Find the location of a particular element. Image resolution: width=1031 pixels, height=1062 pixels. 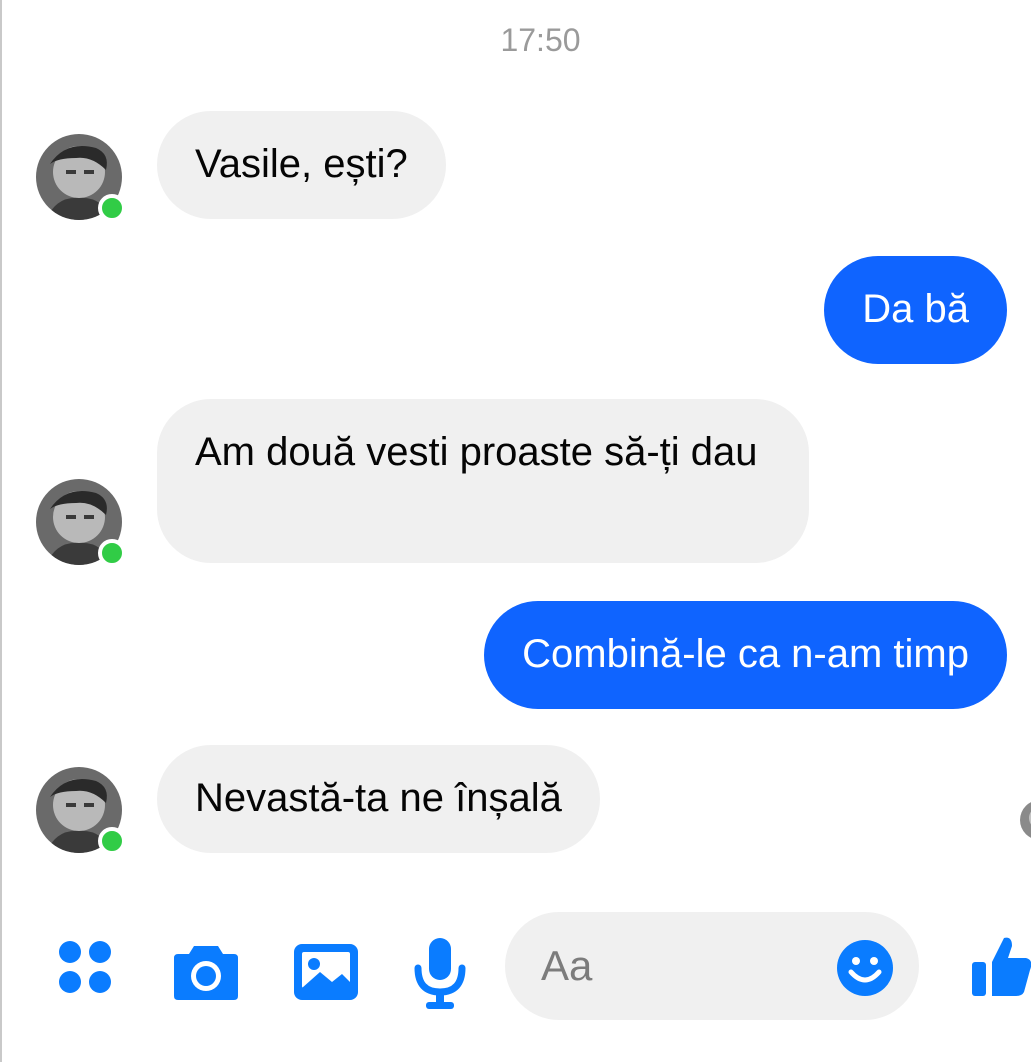

message-text: Nevastă-ta ne înșală is located at coordinates (378, 798).